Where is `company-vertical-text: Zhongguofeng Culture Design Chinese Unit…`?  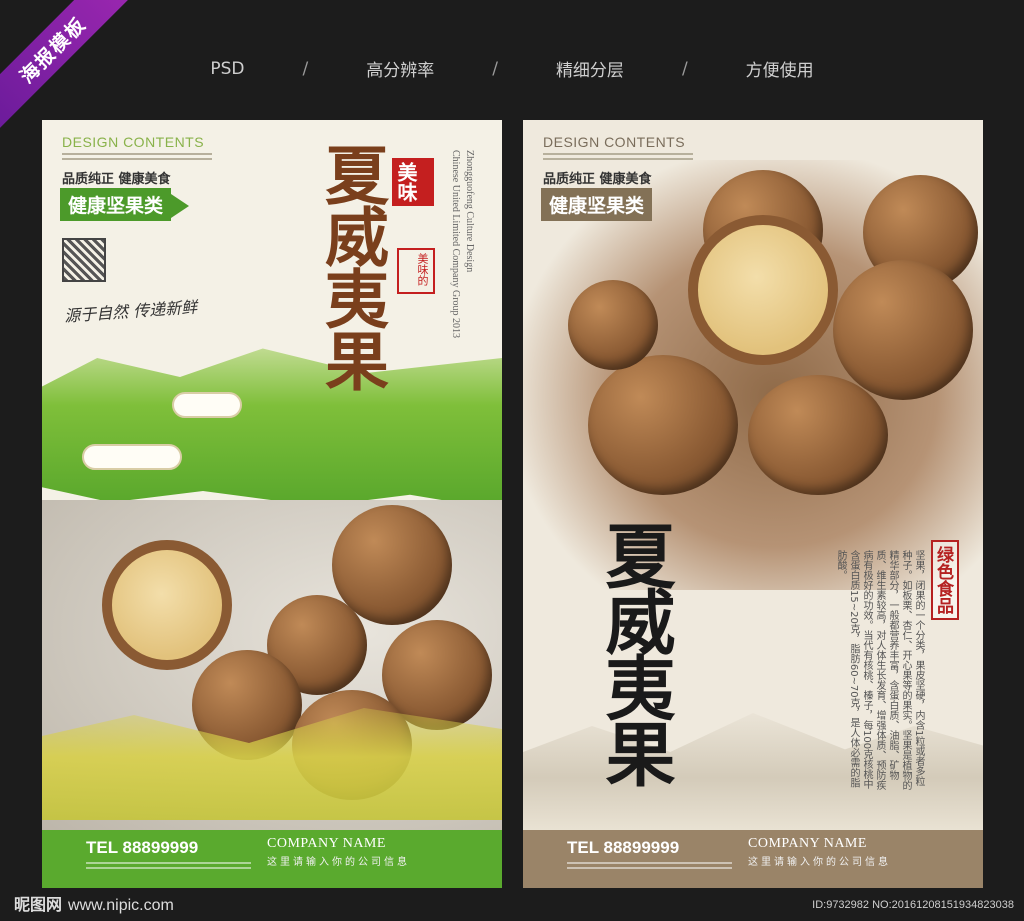
company-vertical-text: Zhongguofeng Culture Design Chinese Unit… is located at coordinates (462, 244).